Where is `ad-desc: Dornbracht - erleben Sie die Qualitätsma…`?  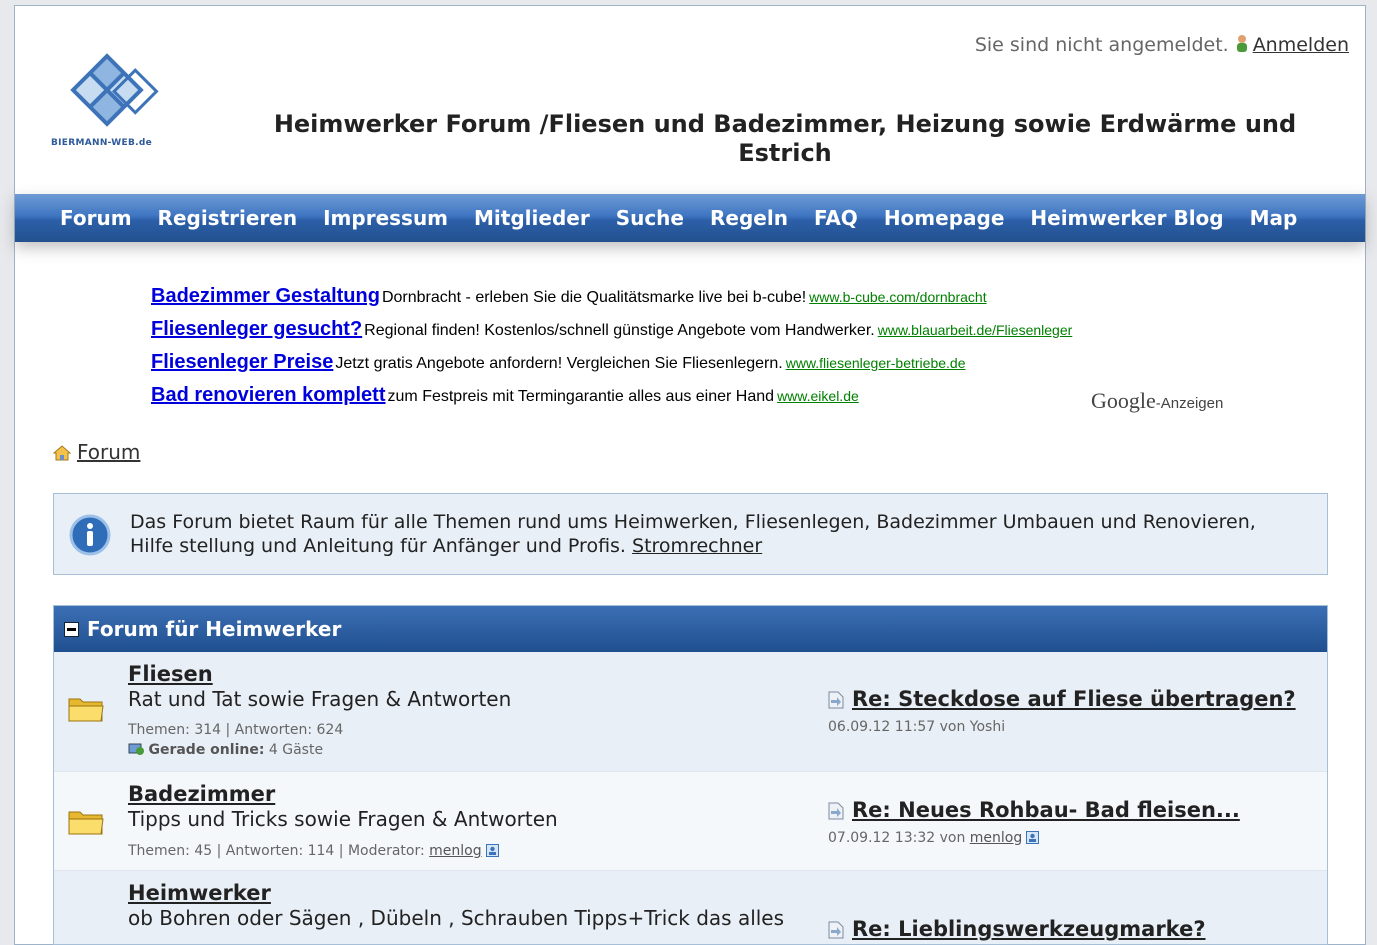
ad-desc: Dornbracht - erleben Sie die Qualitätsma… is located at coordinates (594, 297).